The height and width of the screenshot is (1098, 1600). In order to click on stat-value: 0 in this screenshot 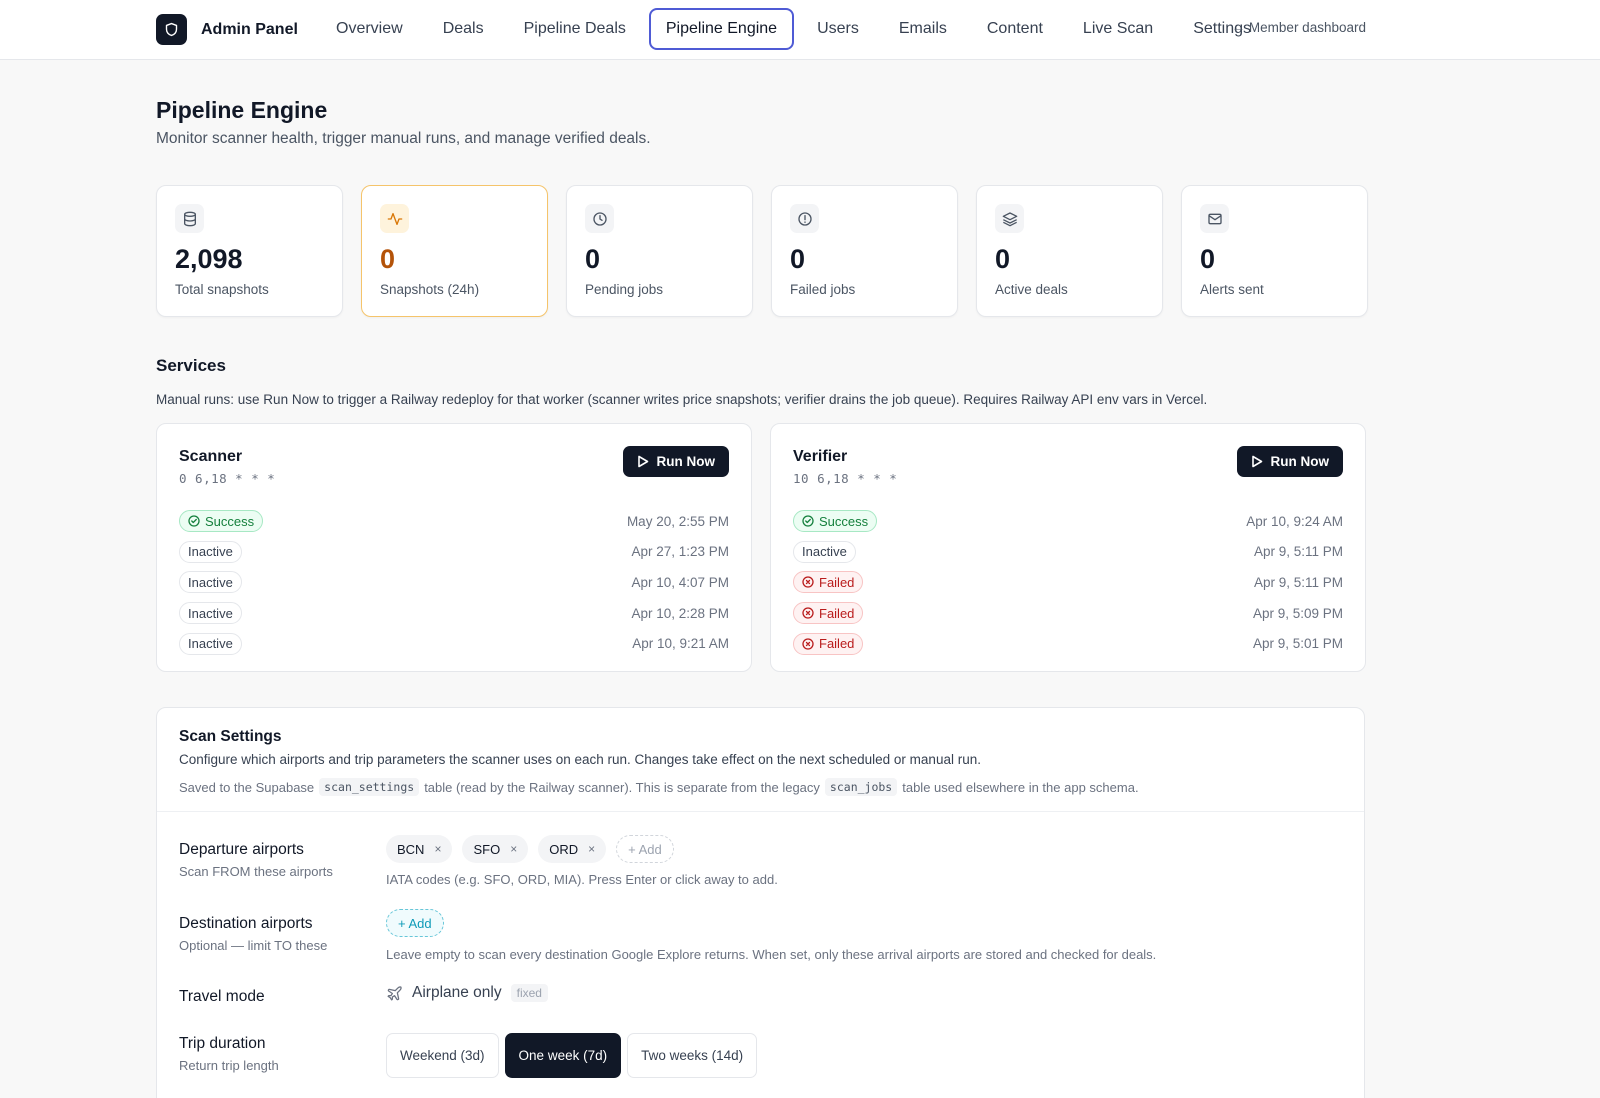, I will do `click(593, 259)`.